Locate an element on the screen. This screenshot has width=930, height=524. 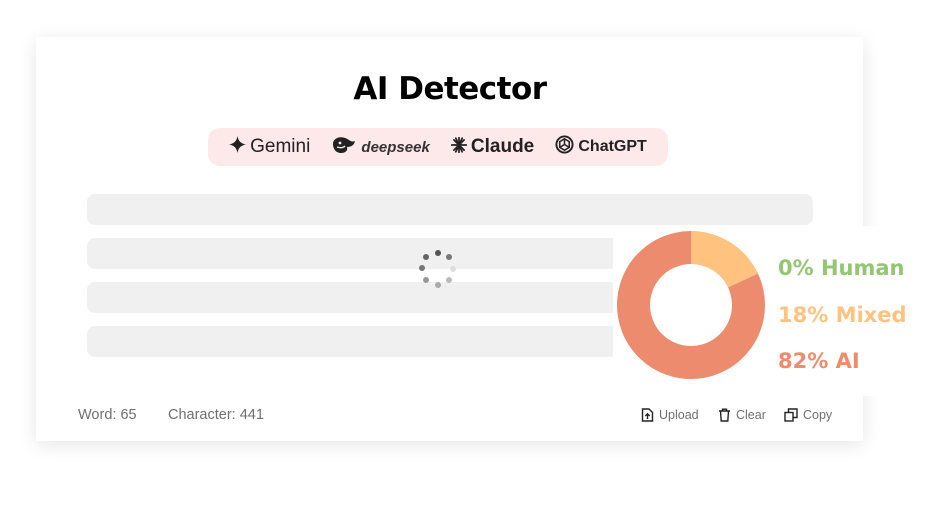
legend-ai: 82% AI is located at coordinates (819, 361).